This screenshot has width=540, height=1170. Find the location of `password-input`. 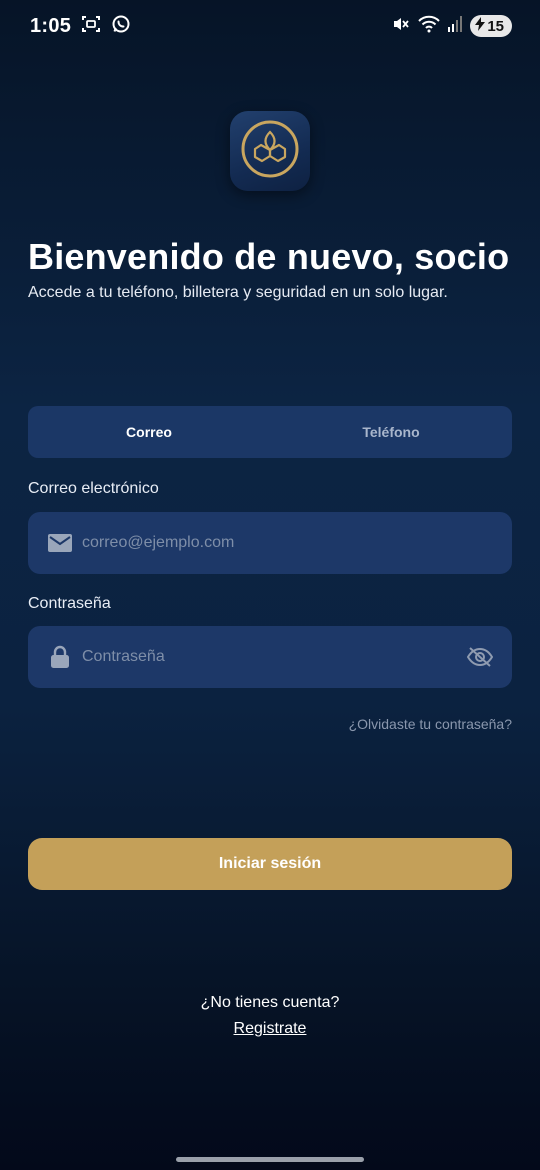

password-input is located at coordinates (274, 657).